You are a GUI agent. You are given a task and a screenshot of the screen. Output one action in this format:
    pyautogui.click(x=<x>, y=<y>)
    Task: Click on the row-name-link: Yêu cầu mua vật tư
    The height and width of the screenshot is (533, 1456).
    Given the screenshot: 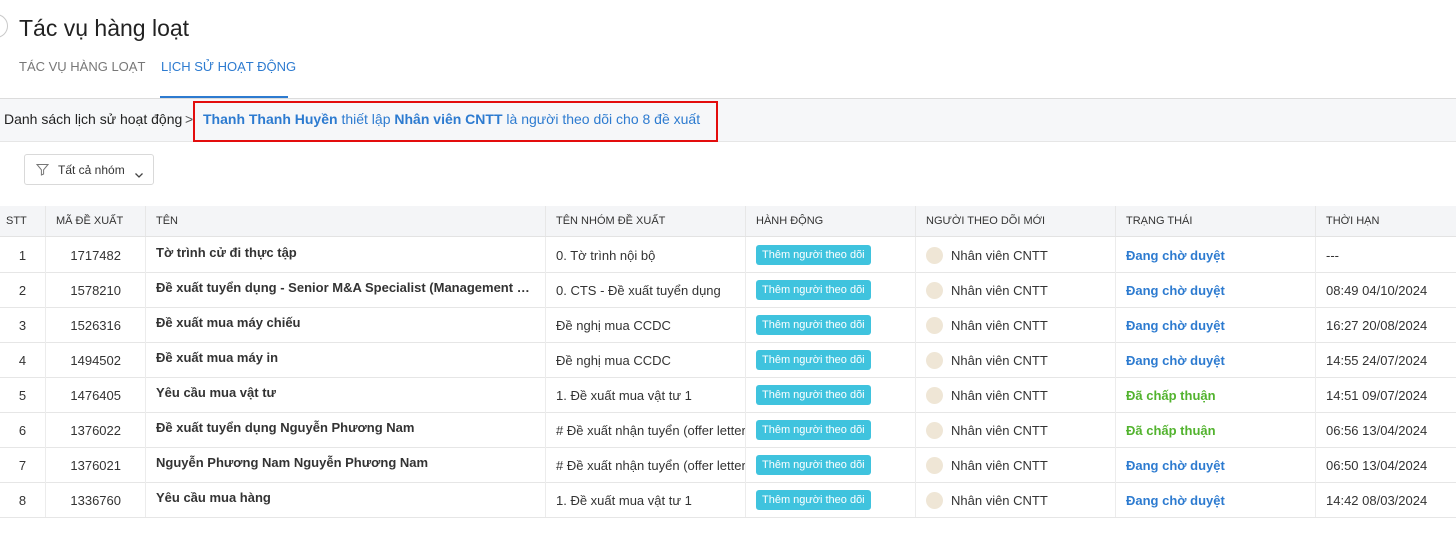 What is the action you would take?
    pyautogui.click(x=346, y=394)
    